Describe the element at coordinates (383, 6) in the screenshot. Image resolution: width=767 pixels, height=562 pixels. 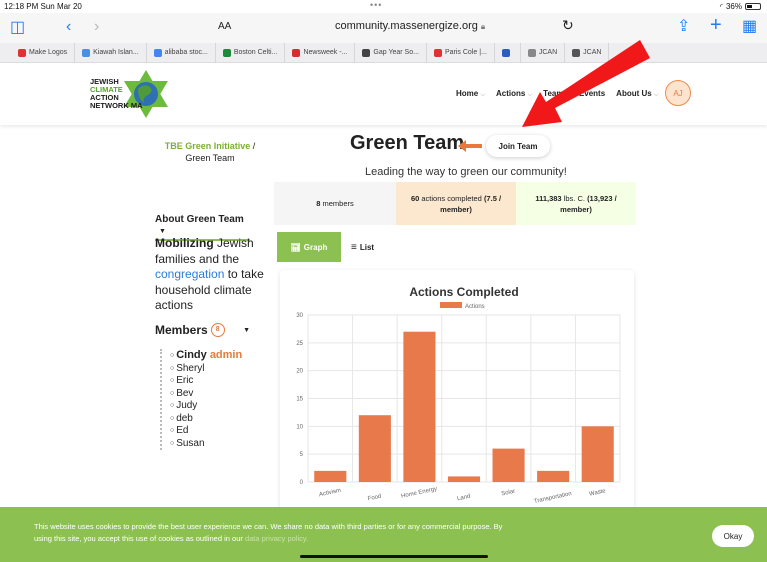
I see `status-bar: 12:18 PM Sun Mar 20 ••• ◜ 36%` at that location.